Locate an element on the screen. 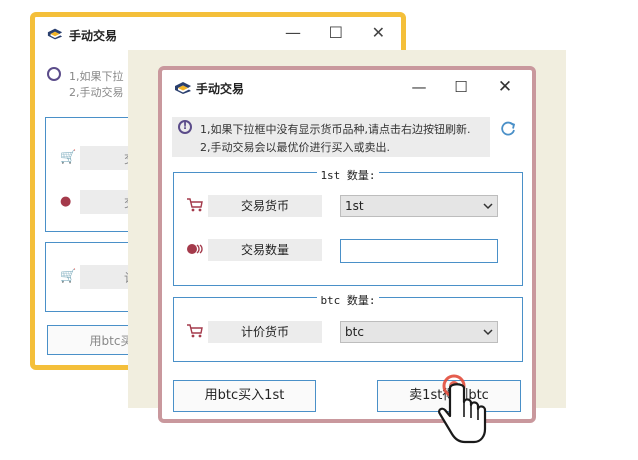  quote-currency-value: btc is located at coordinates (354, 332).